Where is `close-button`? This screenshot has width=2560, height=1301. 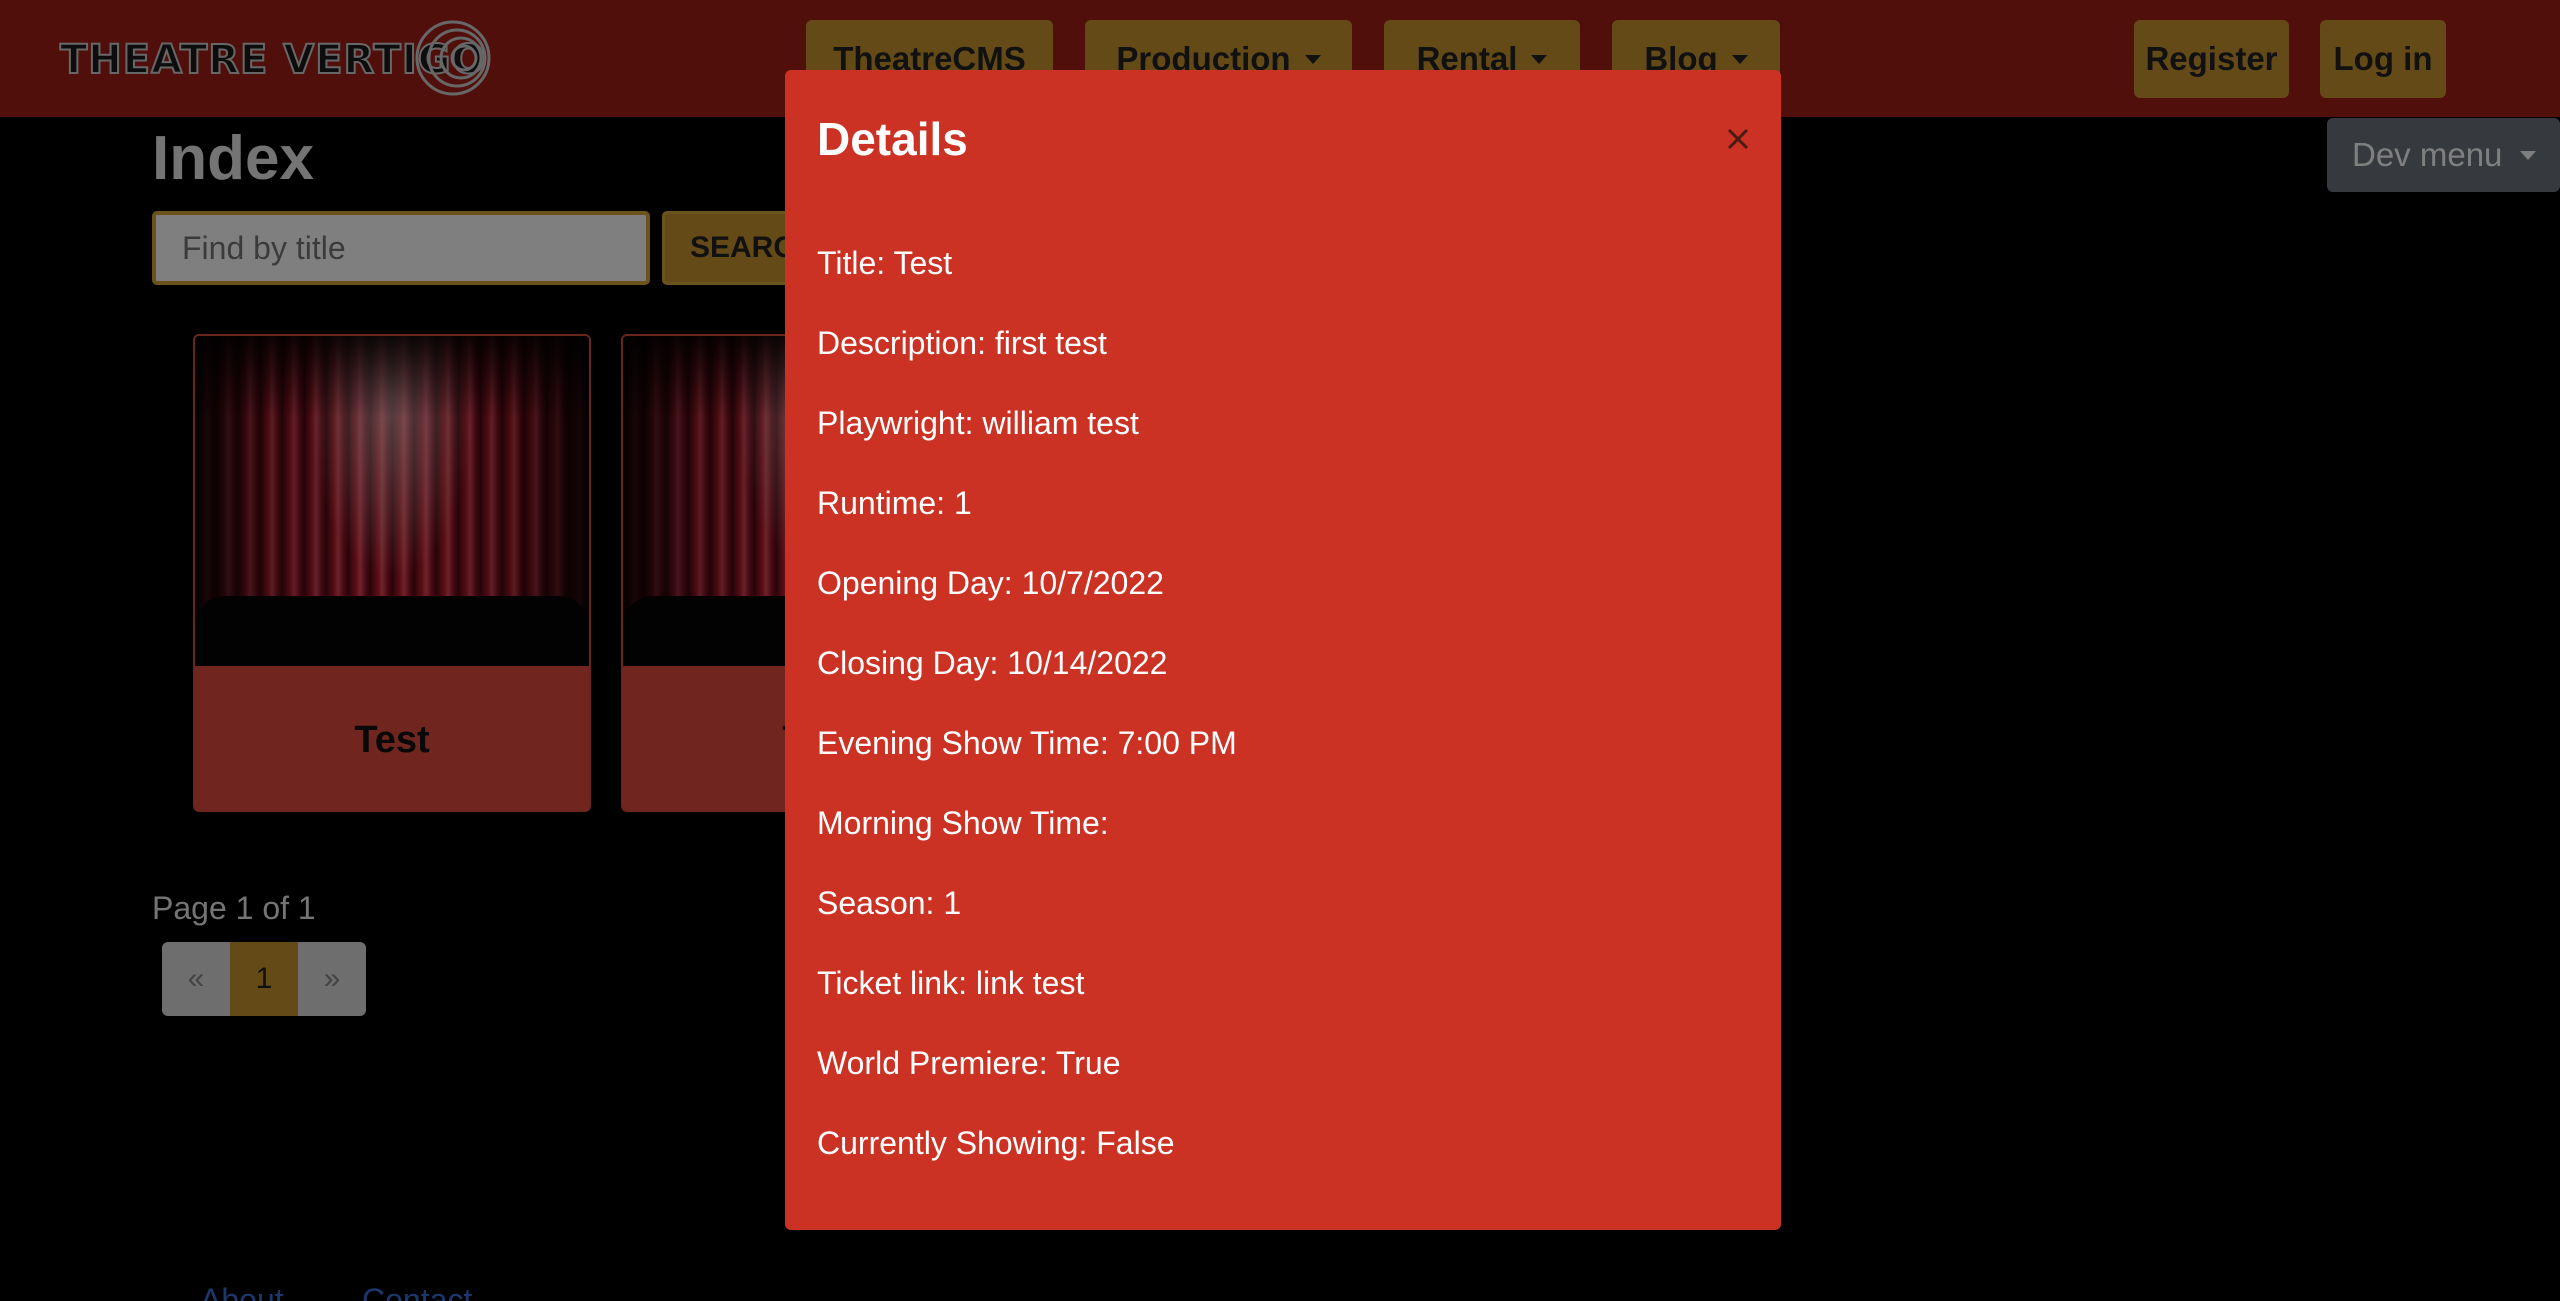
close-button is located at coordinates (1738, 139).